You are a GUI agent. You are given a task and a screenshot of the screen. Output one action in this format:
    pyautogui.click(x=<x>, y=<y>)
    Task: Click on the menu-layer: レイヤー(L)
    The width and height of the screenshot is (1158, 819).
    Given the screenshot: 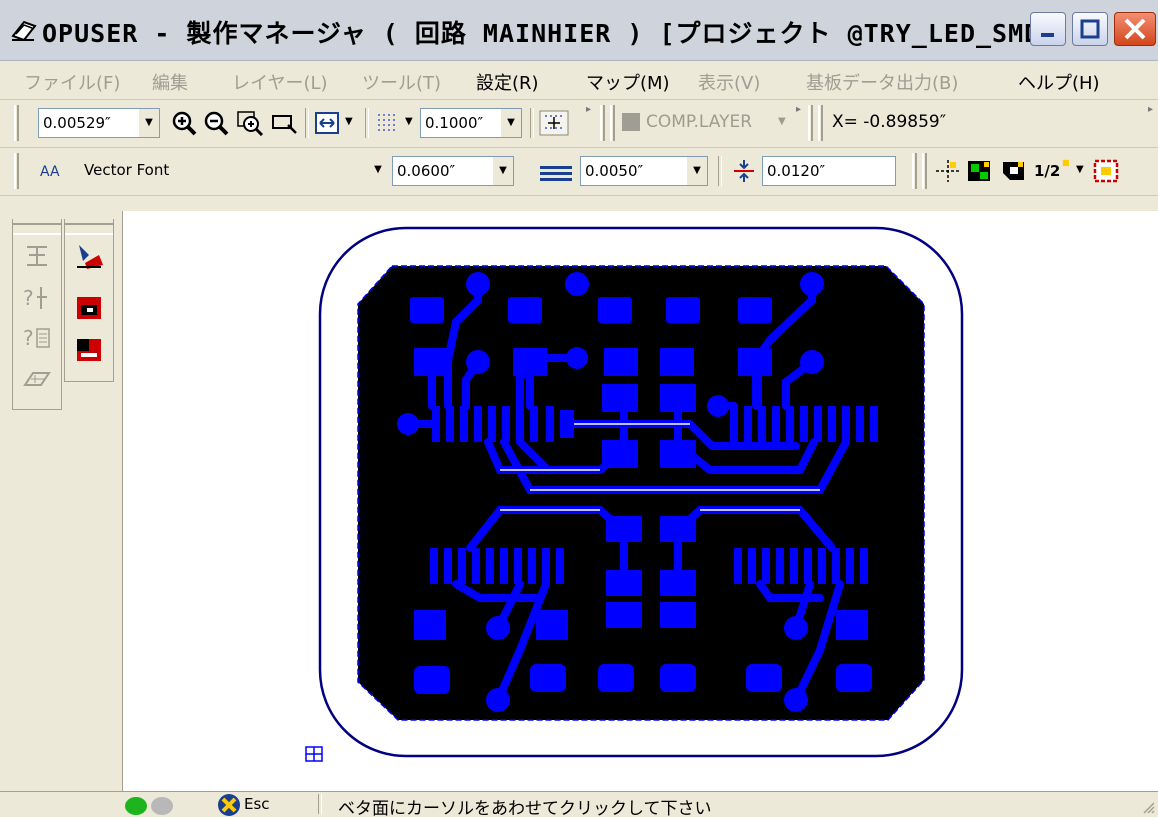 What is the action you would take?
    pyautogui.click(x=280, y=82)
    